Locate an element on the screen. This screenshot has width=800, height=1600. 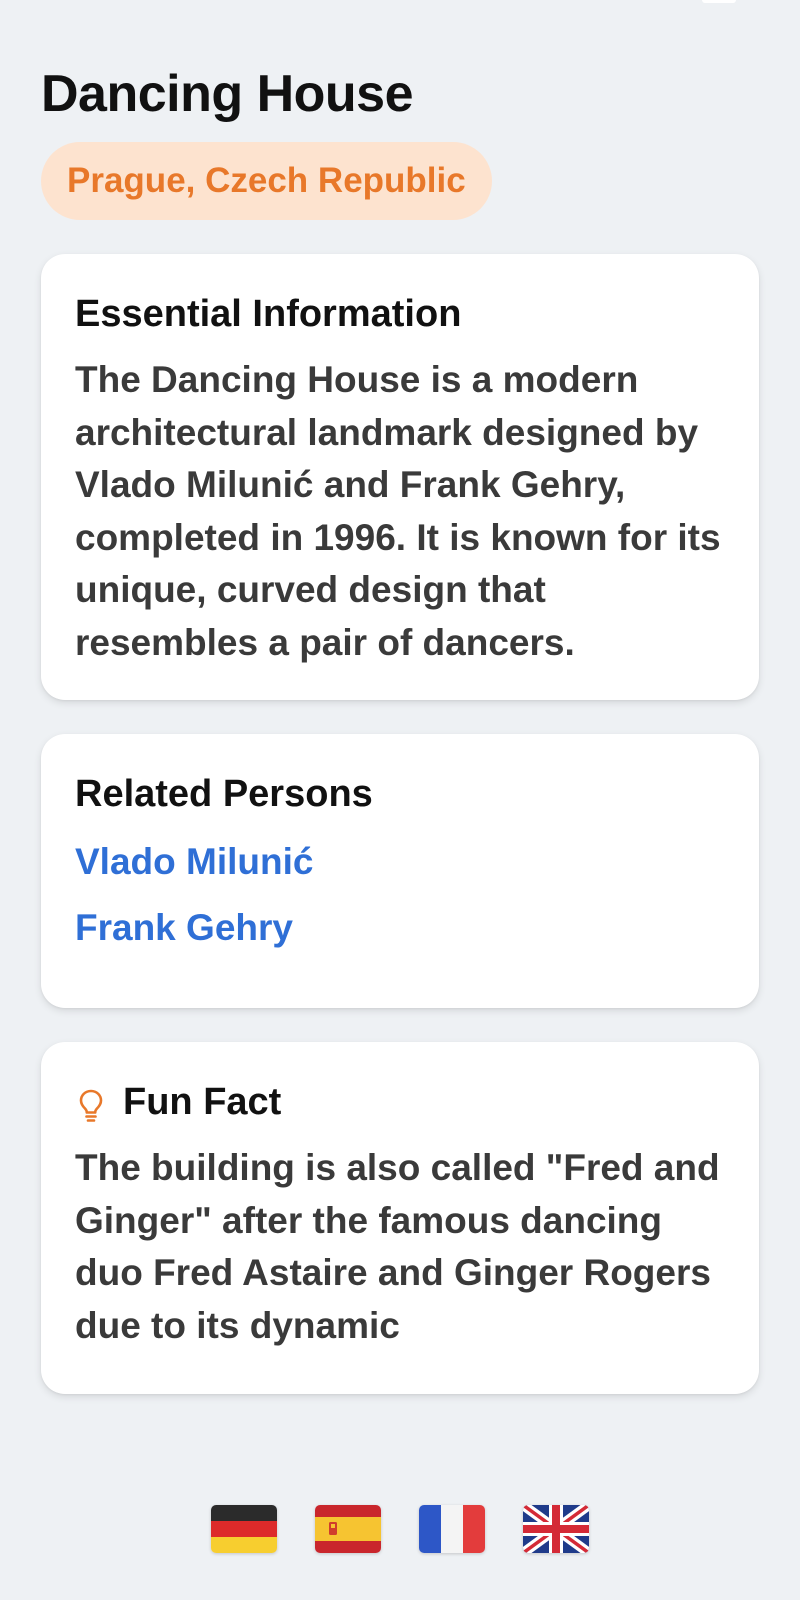
essential-information-title: Essential Information is located at coordinates (268, 314).